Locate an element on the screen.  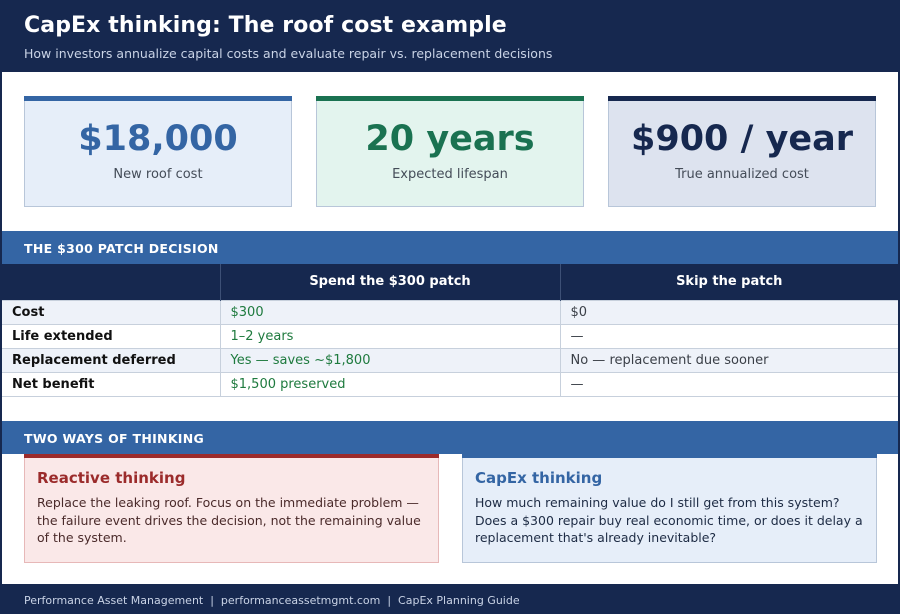
section-title-patch-decision: THE $300 PATCH DECISION is located at coordinates (450, 247).